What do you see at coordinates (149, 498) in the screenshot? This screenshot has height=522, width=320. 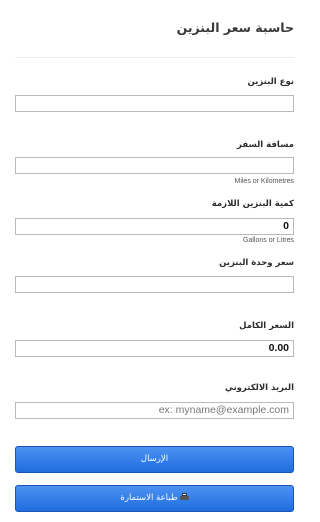 I see `print-button-label: طباعة الاستمارة` at bounding box center [149, 498].